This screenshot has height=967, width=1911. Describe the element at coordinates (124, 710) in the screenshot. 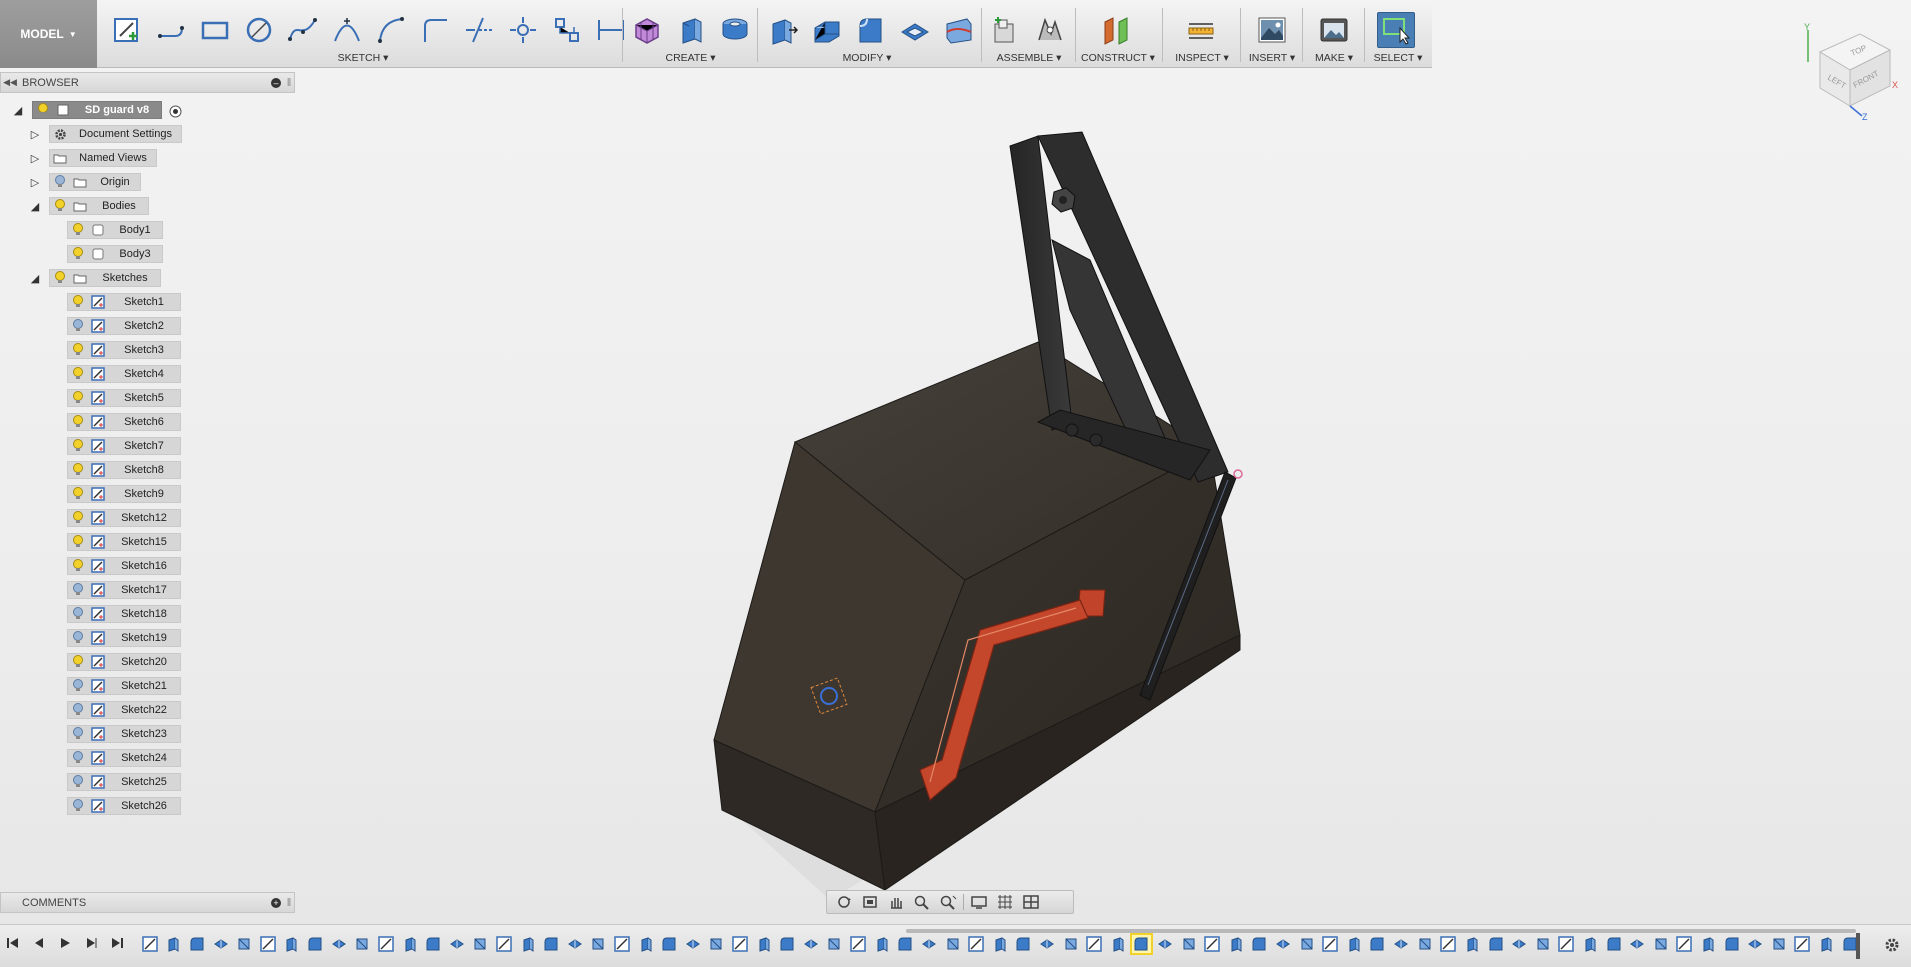

I see `tree-node-sketch: Sketch22` at that location.